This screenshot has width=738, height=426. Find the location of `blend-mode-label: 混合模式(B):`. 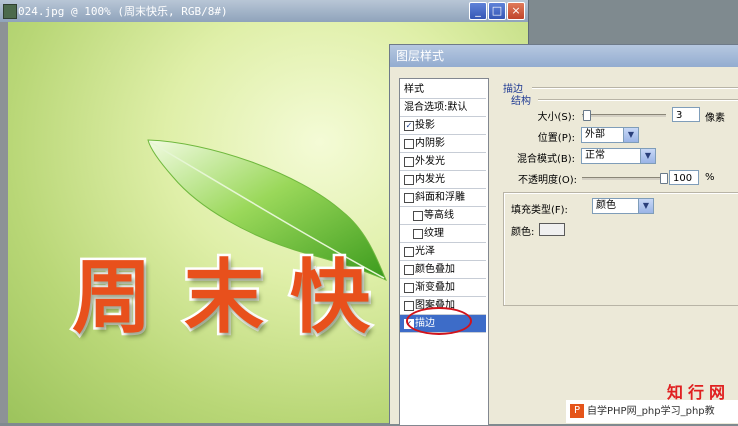

blend-mode-label: 混合模式(B): is located at coordinates (545, 159).